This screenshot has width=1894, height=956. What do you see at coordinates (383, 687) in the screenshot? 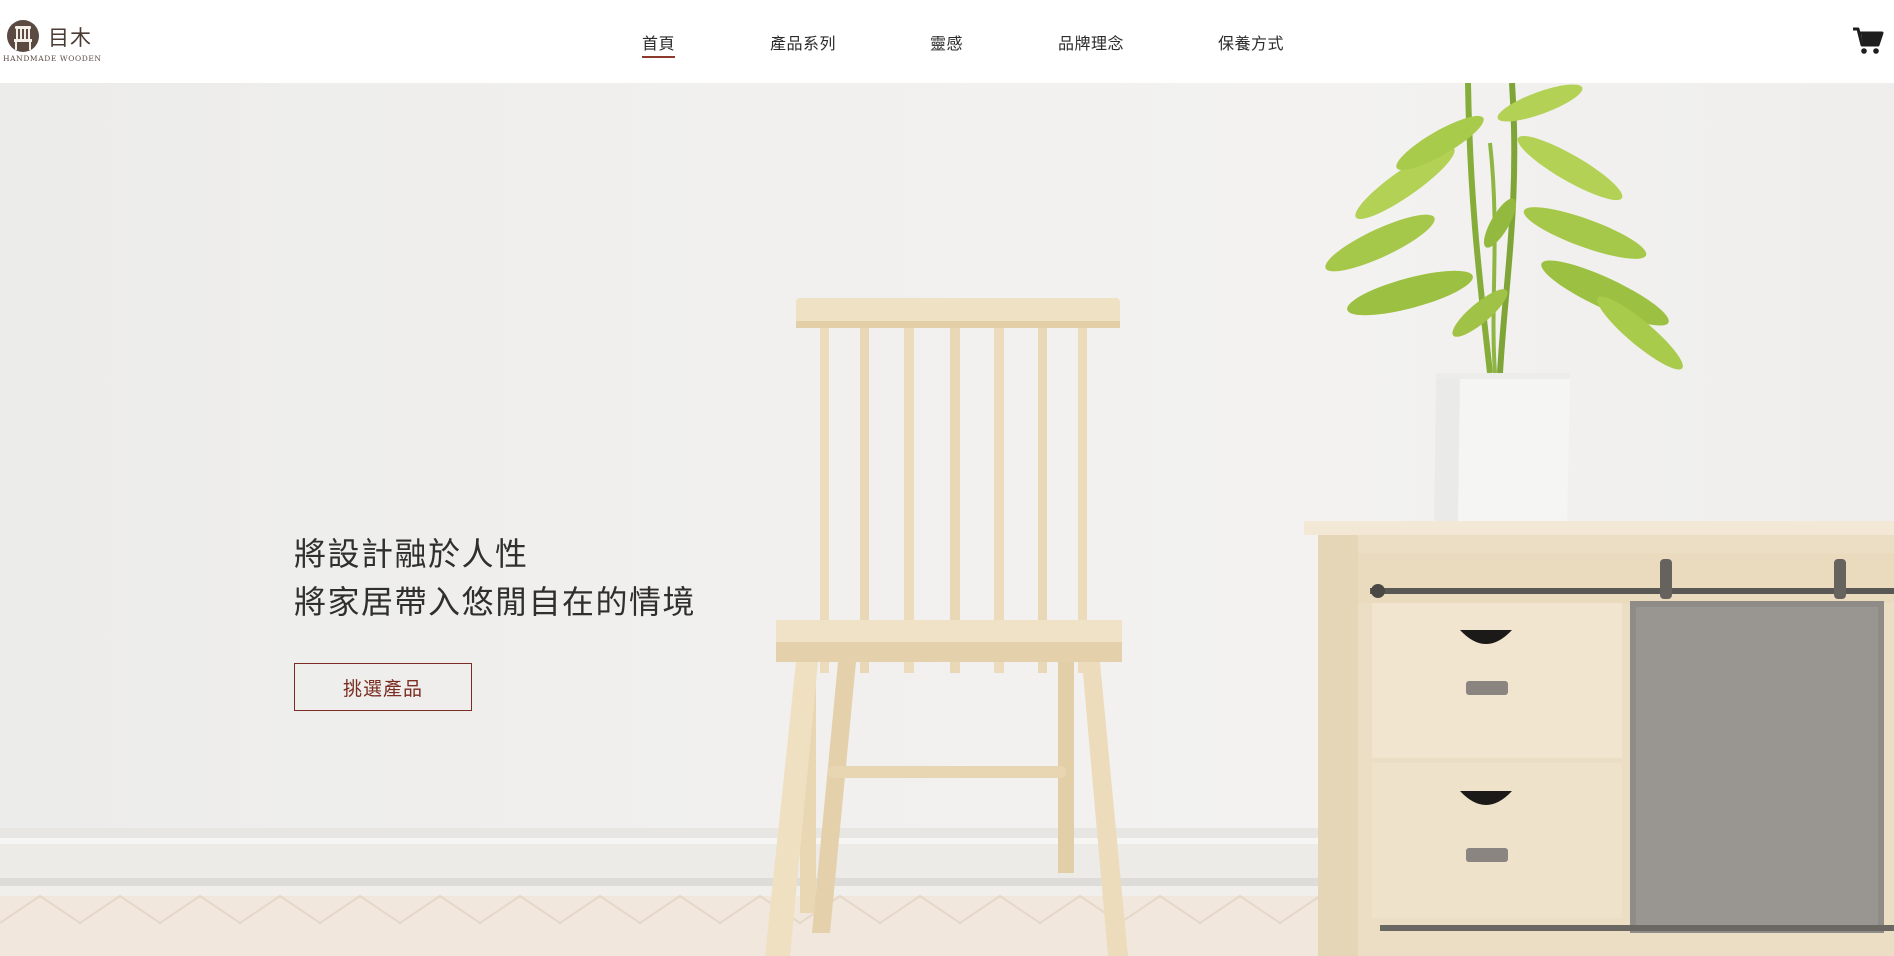
I see `shop-products-button: 挑選產品` at bounding box center [383, 687].